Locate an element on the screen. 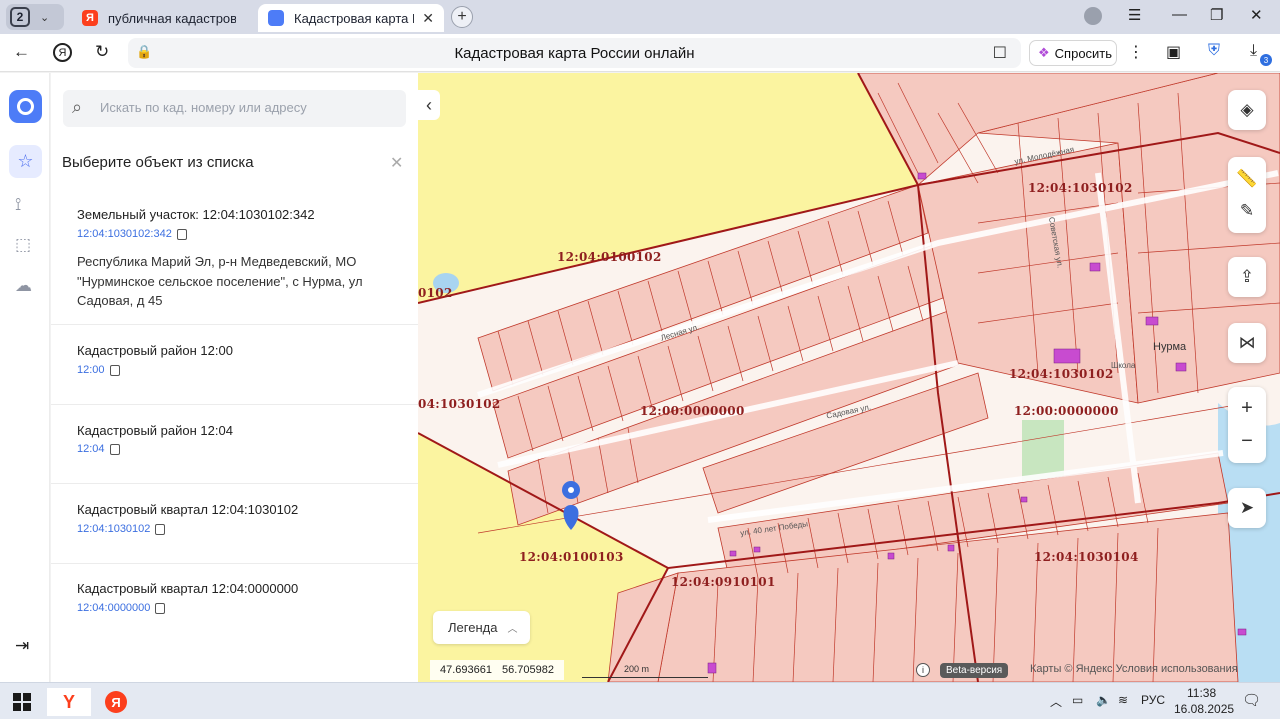  bookmark-icon: ☐ is located at coordinates (1000, 53).